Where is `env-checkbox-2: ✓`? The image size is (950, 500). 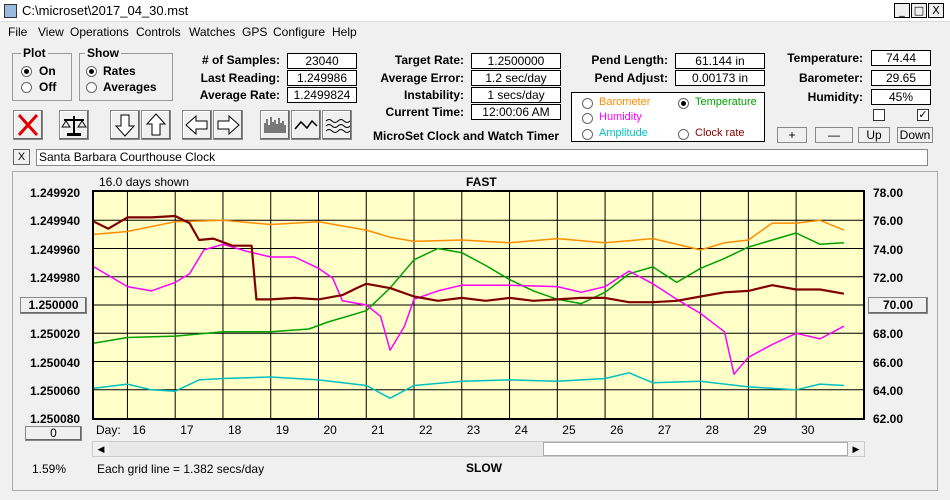 env-checkbox-2: ✓ is located at coordinates (923, 115).